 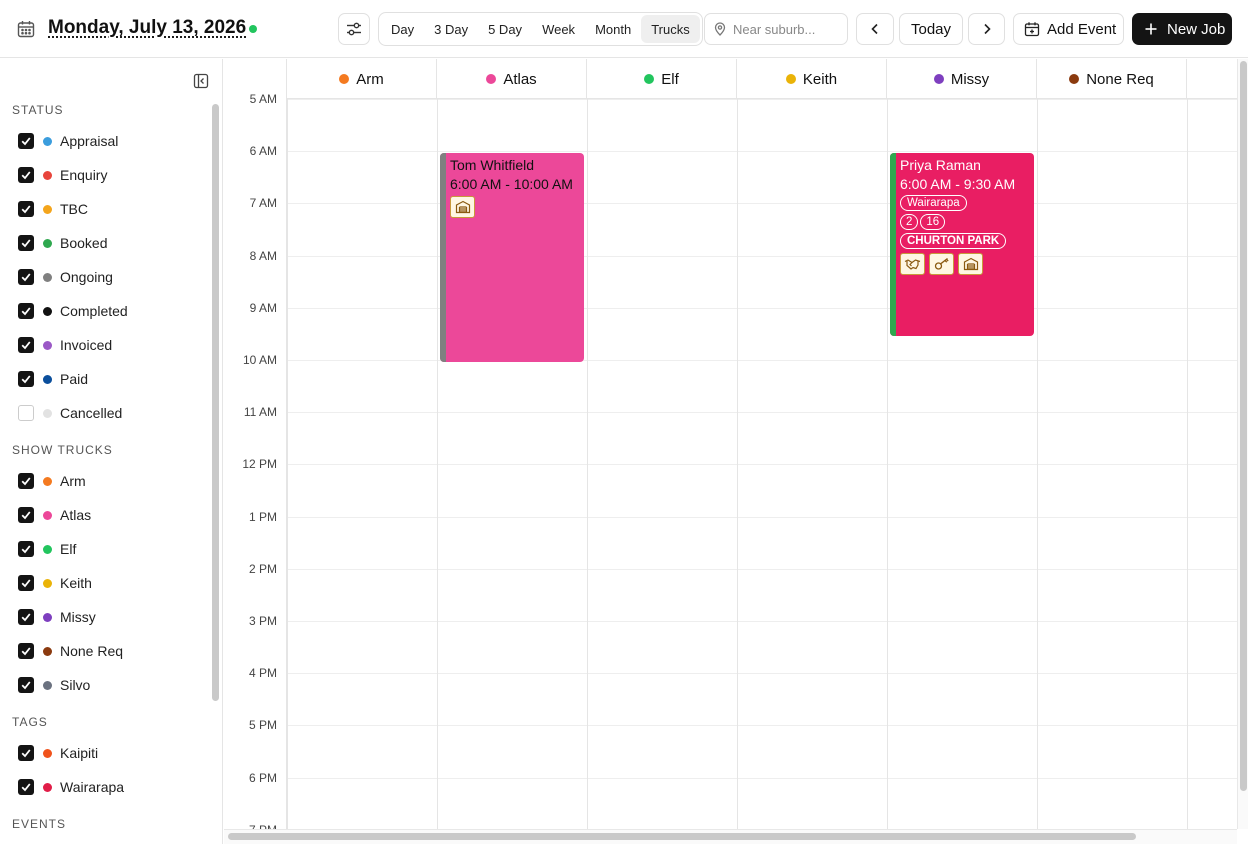 I want to click on filter-item-enquiry: Enquiry, so click(x=62, y=175).